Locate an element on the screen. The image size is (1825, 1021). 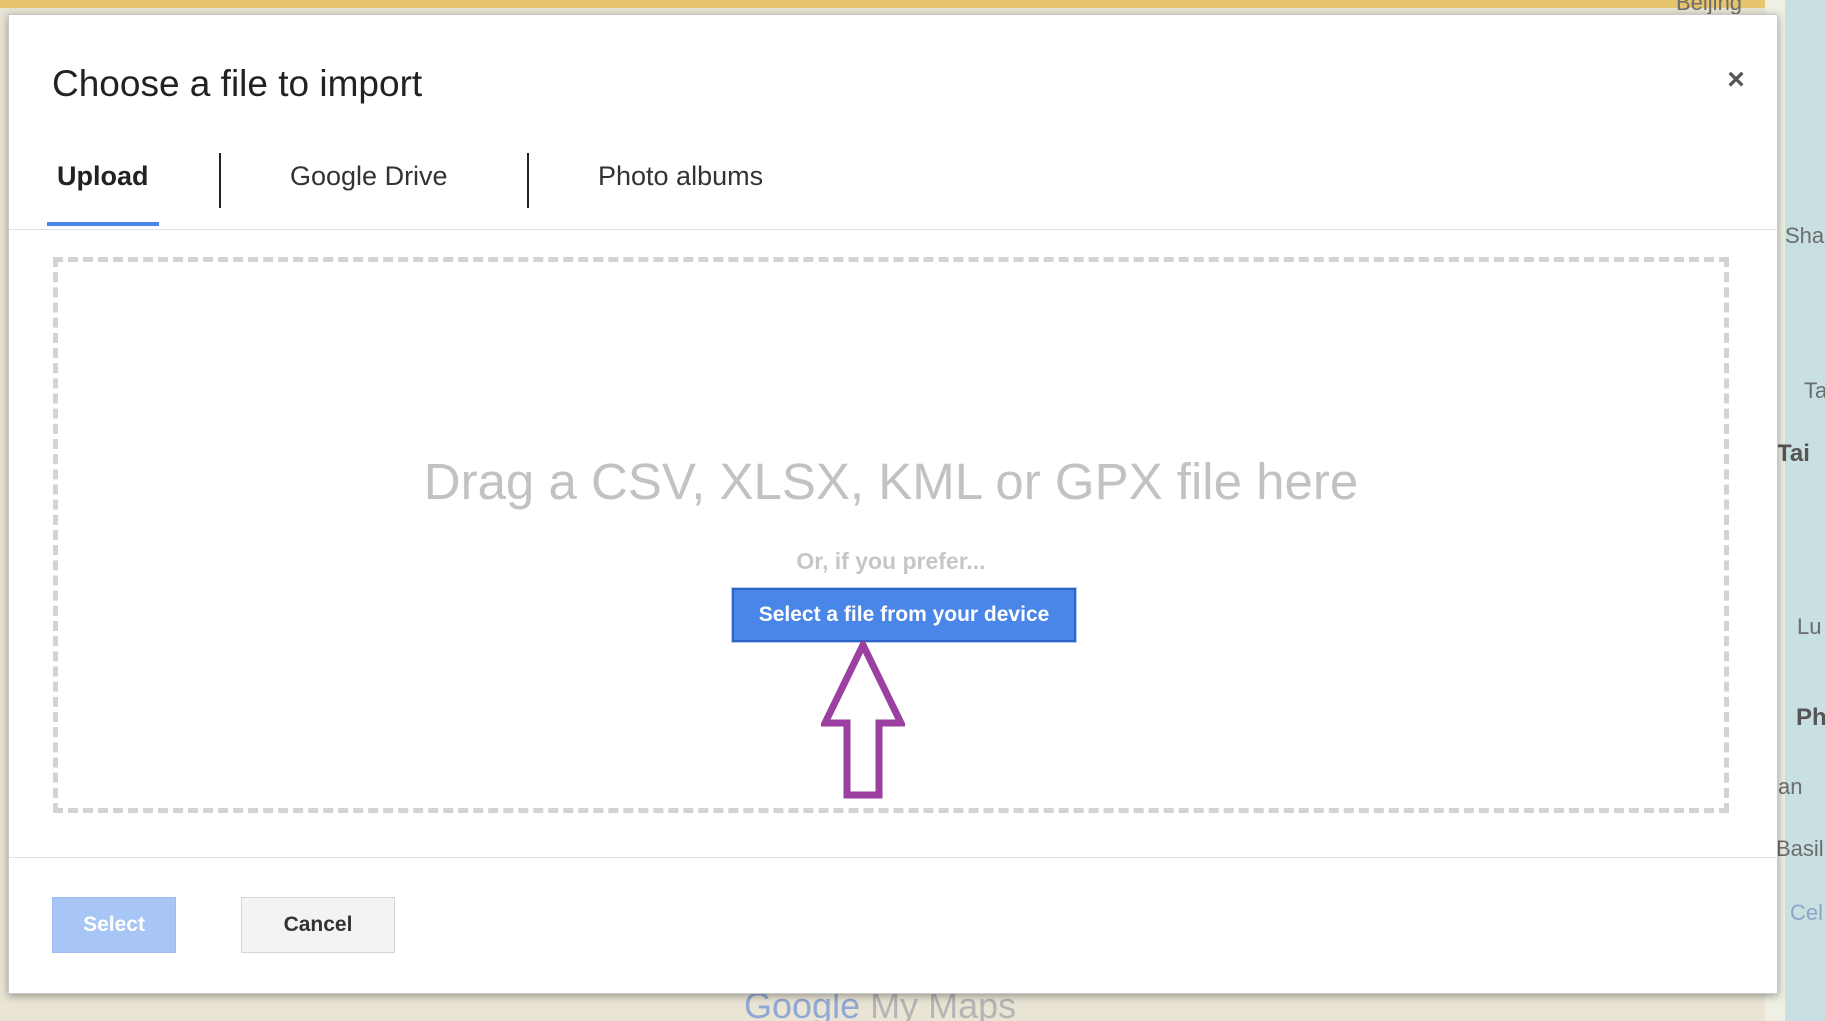
drag-instructions: Drag a CSV, XLSX, KML or GPX file here is located at coordinates (891, 481).